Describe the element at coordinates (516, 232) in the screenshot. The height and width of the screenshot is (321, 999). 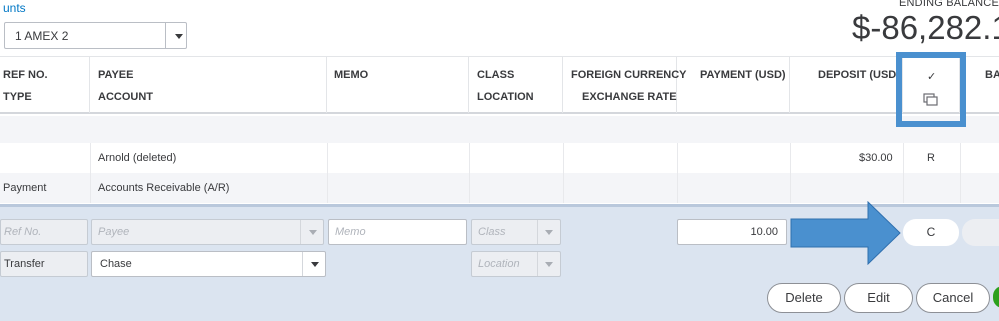
I see `class-field: Class` at that location.